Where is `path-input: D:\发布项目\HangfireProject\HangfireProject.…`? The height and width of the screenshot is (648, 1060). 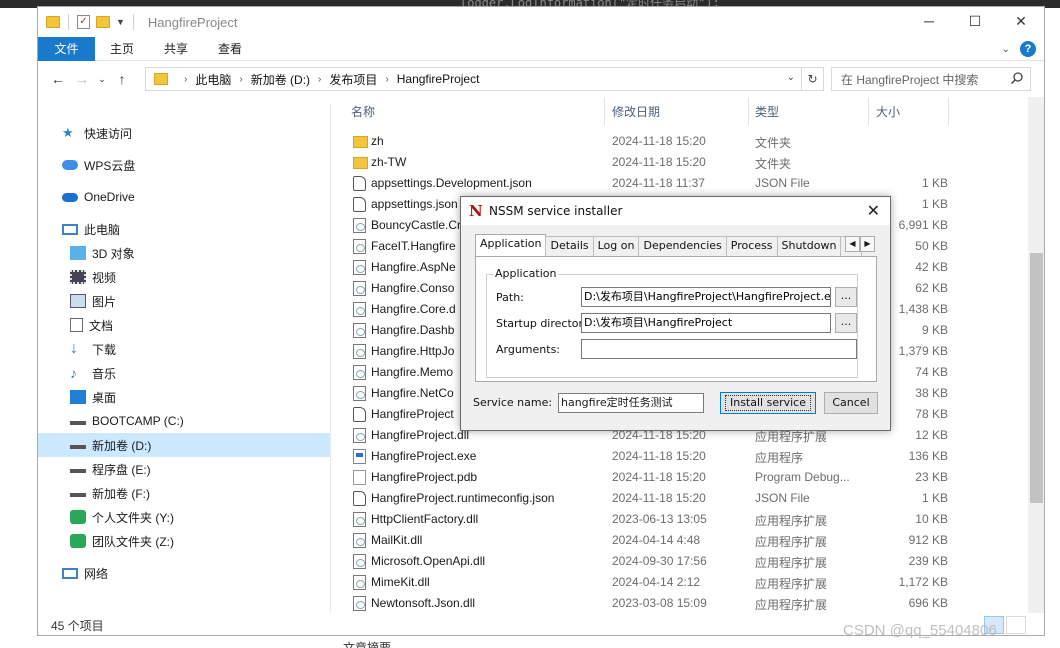
path-input: D:\发布项目\HangfireProject\HangfireProject.… is located at coordinates (706, 297).